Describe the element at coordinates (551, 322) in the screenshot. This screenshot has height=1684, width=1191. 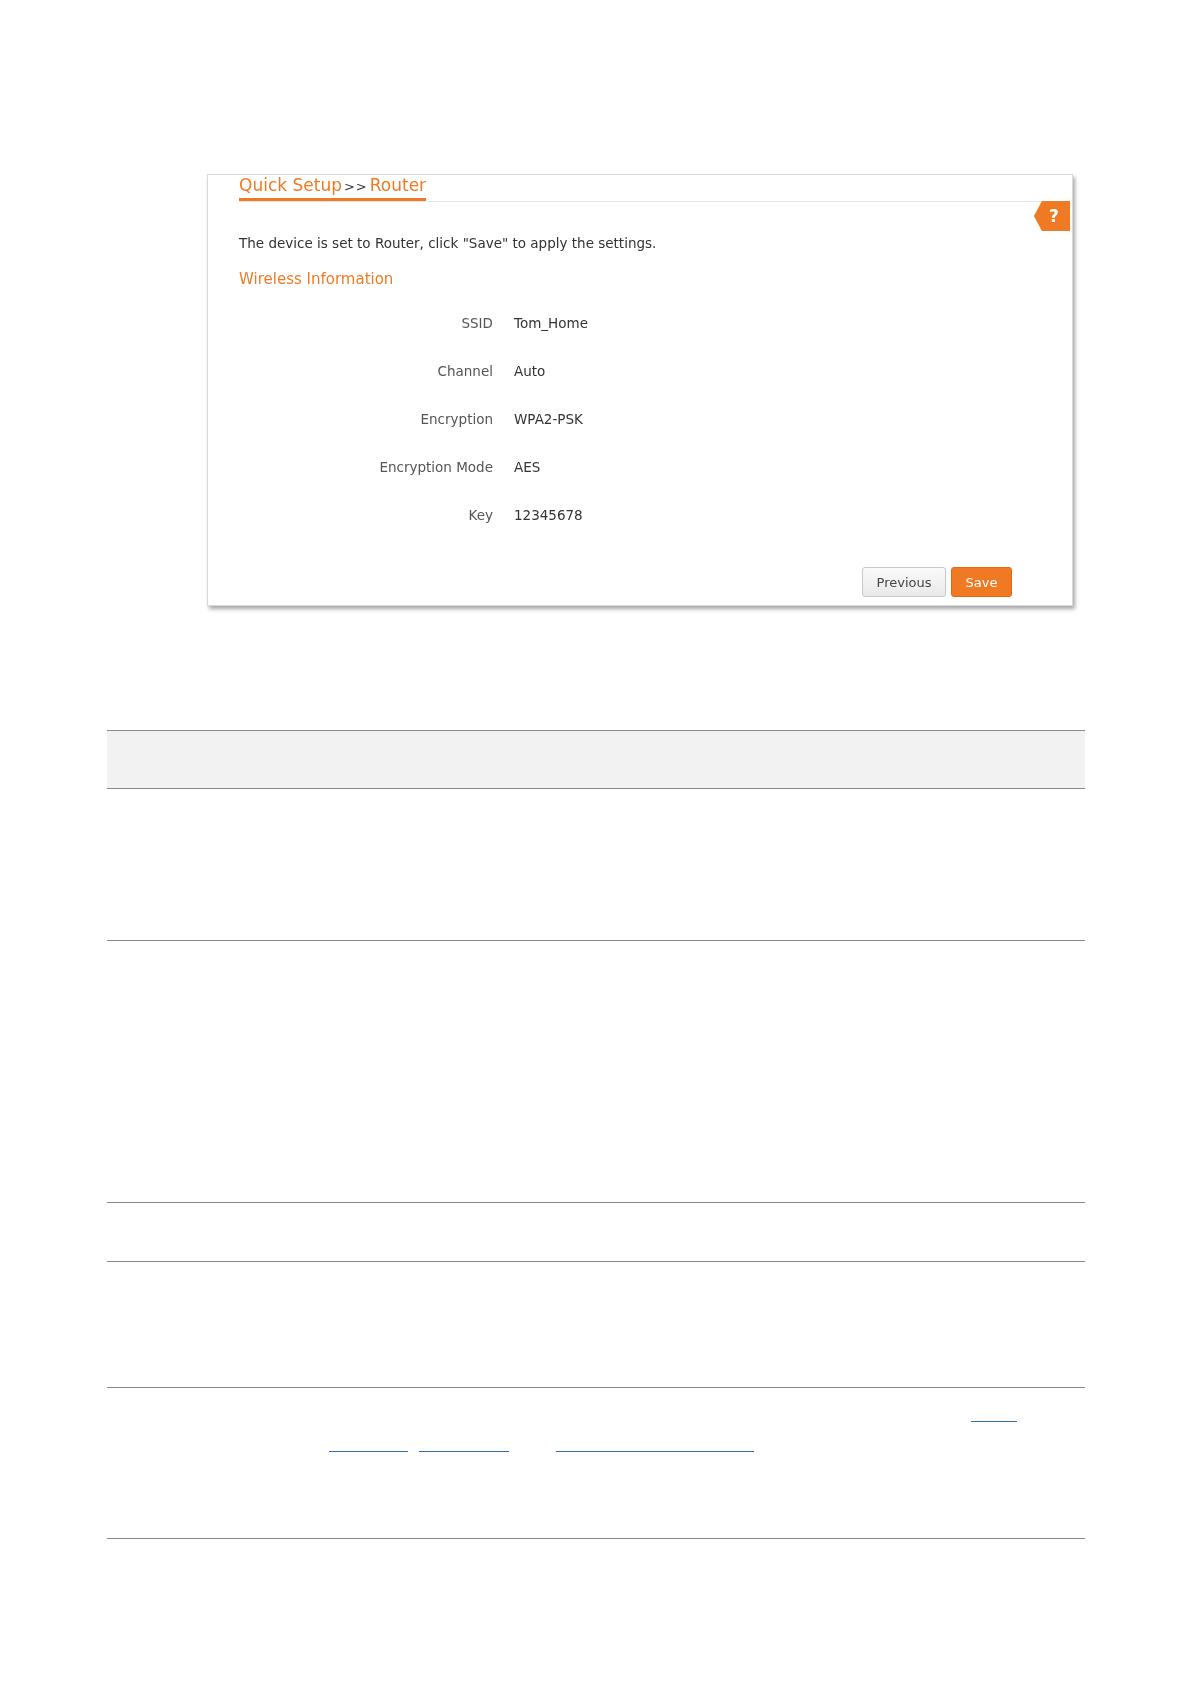
I see `field-value: Tom_Home` at that location.